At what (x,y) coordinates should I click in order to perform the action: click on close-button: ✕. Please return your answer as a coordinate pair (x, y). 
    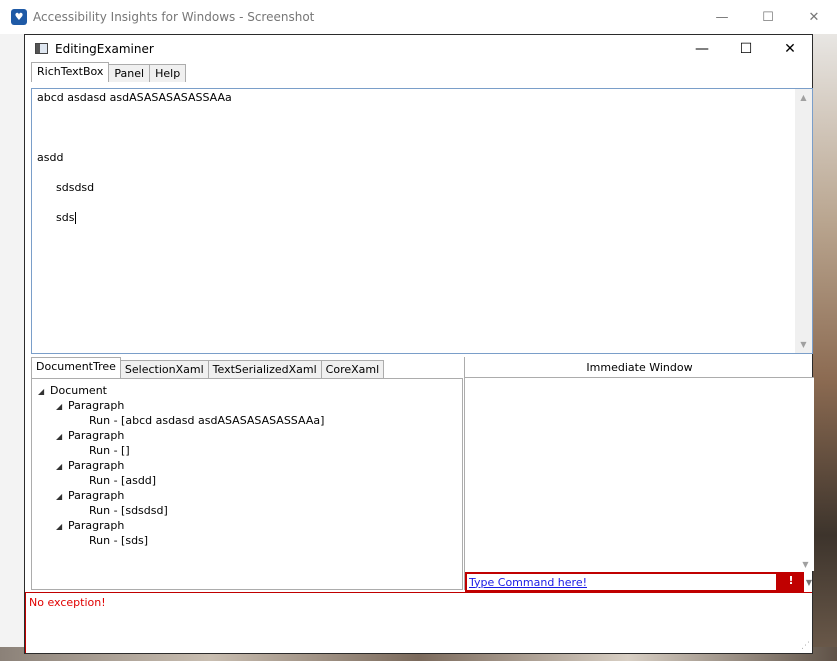
    Looking at the image, I should click on (790, 48).